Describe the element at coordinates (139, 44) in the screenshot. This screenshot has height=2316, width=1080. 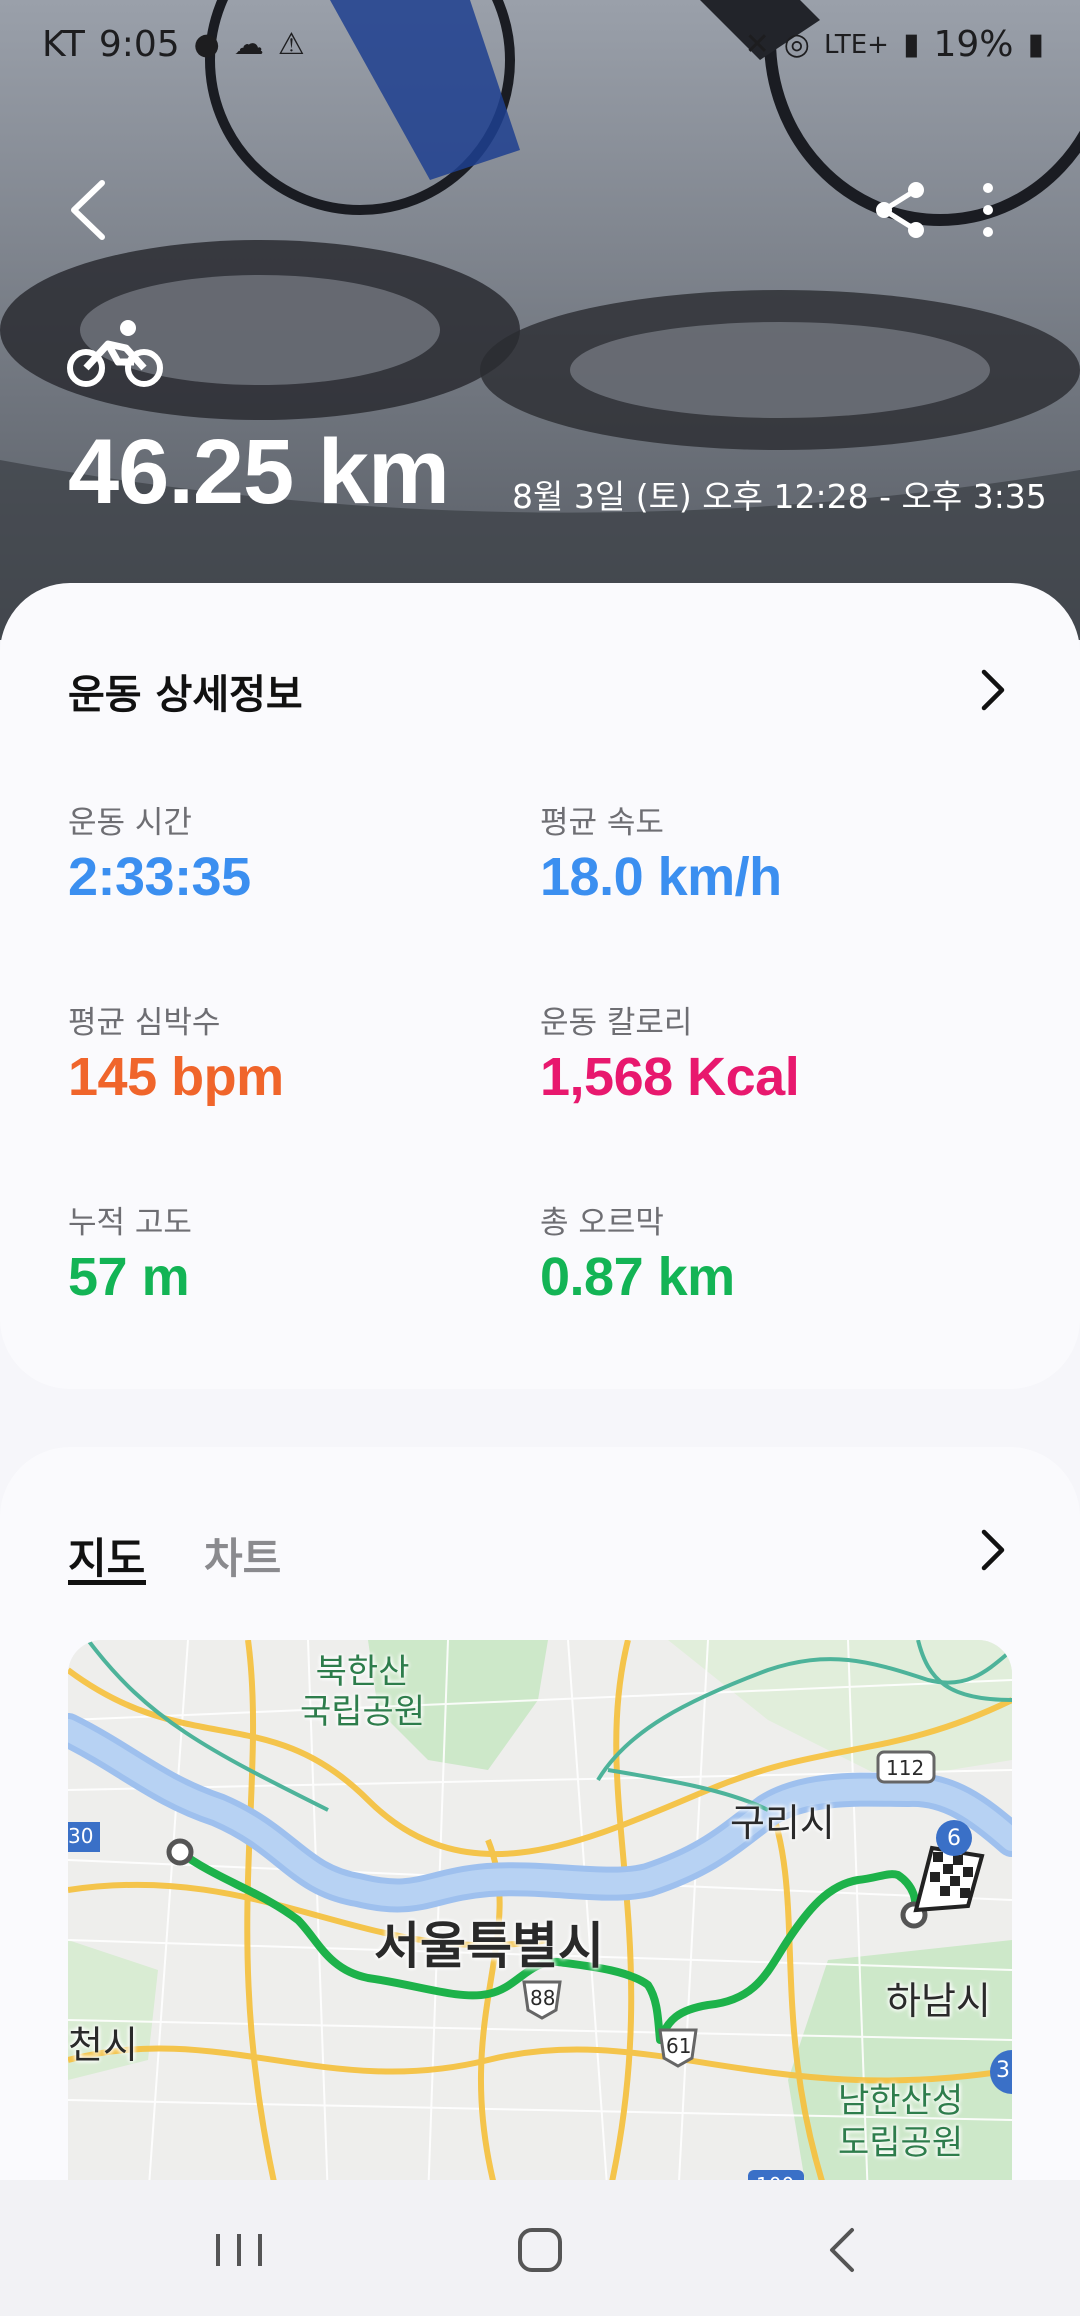
I see `clock: 9:05` at that location.